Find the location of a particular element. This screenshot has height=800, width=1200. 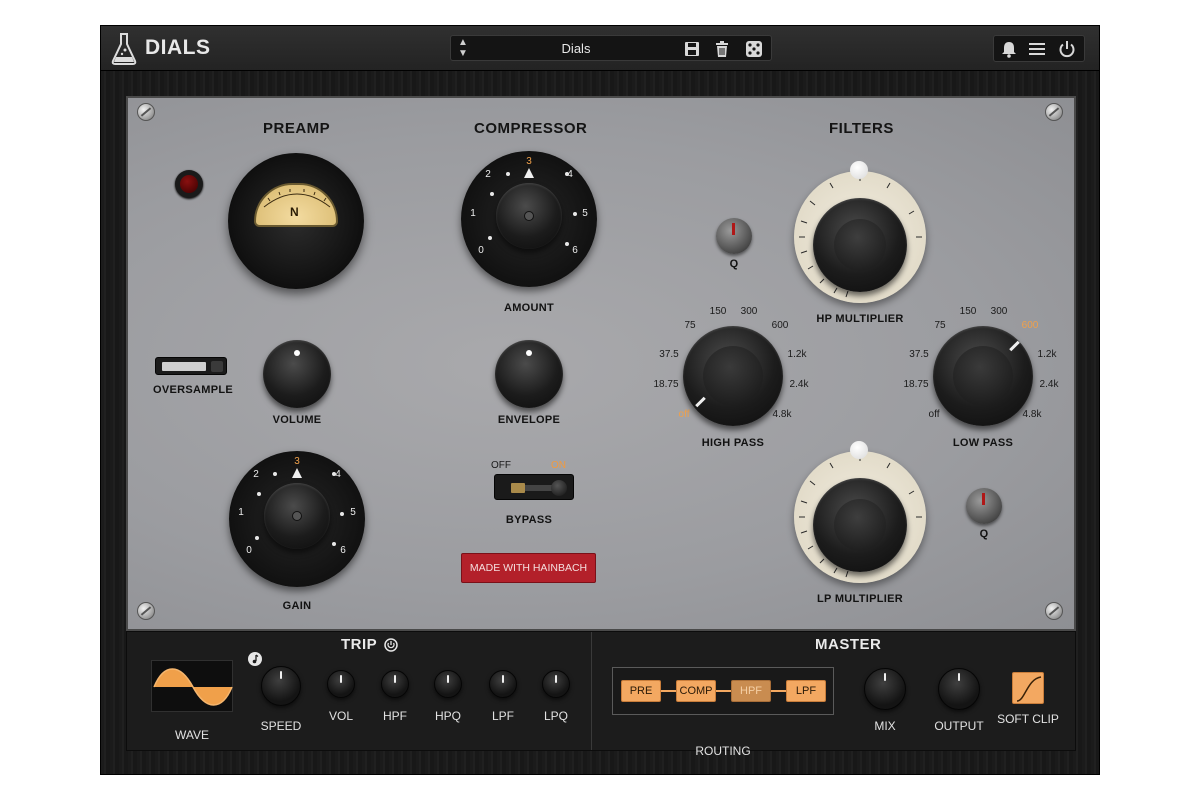

vu-face: N is located at coordinates (296, 205).